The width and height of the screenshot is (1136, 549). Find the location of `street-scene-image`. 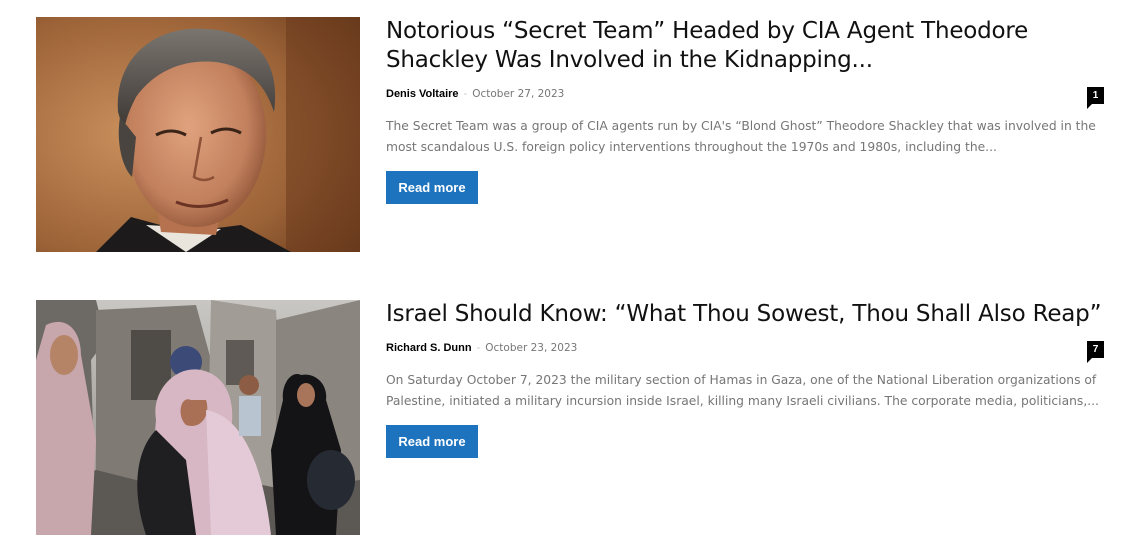

street-scene-image is located at coordinates (198, 417).